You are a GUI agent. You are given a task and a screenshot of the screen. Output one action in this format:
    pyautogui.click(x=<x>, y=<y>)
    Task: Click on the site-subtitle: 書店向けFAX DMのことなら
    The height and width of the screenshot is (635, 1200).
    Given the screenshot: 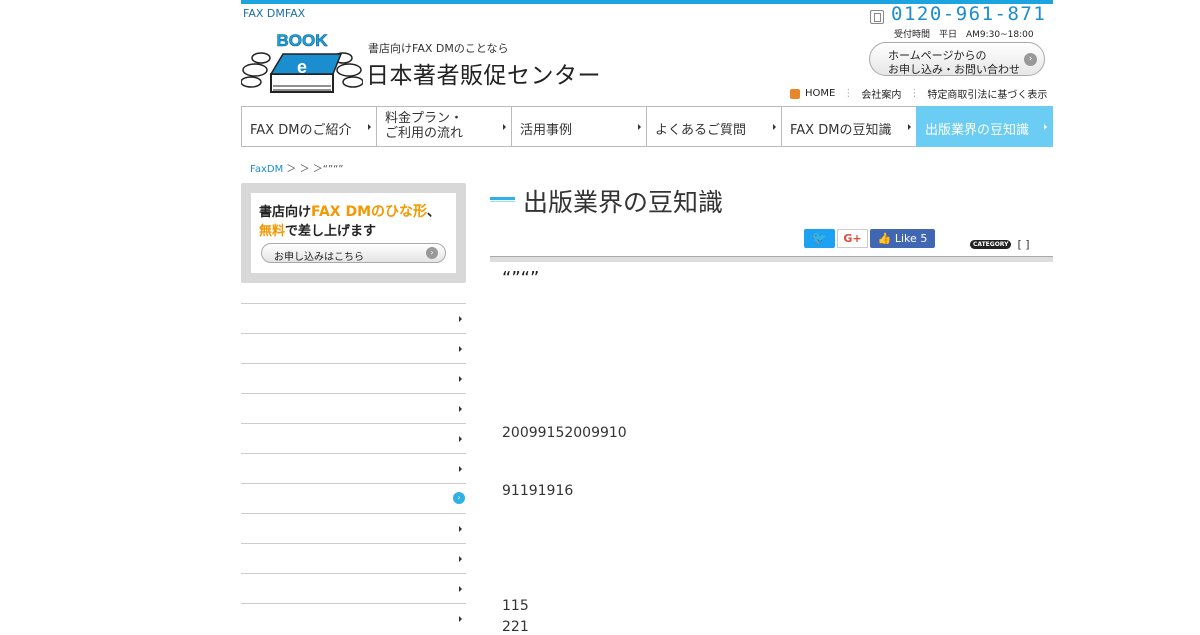 What is the action you would take?
    pyautogui.click(x=438, y=48)
    